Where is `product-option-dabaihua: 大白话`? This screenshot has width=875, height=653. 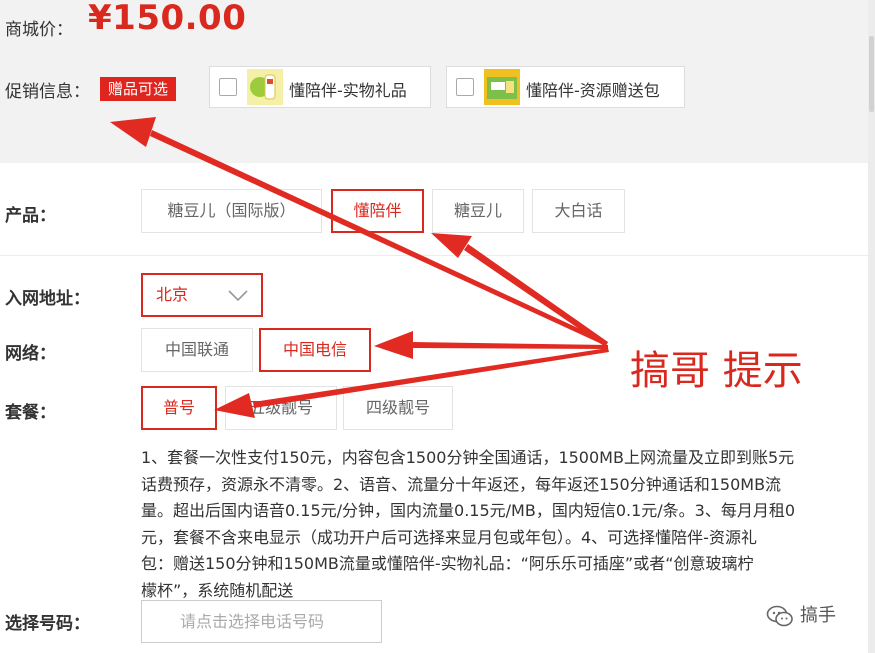 product-option-dabaihua: 大白话 is located at coordinates (578, 211).